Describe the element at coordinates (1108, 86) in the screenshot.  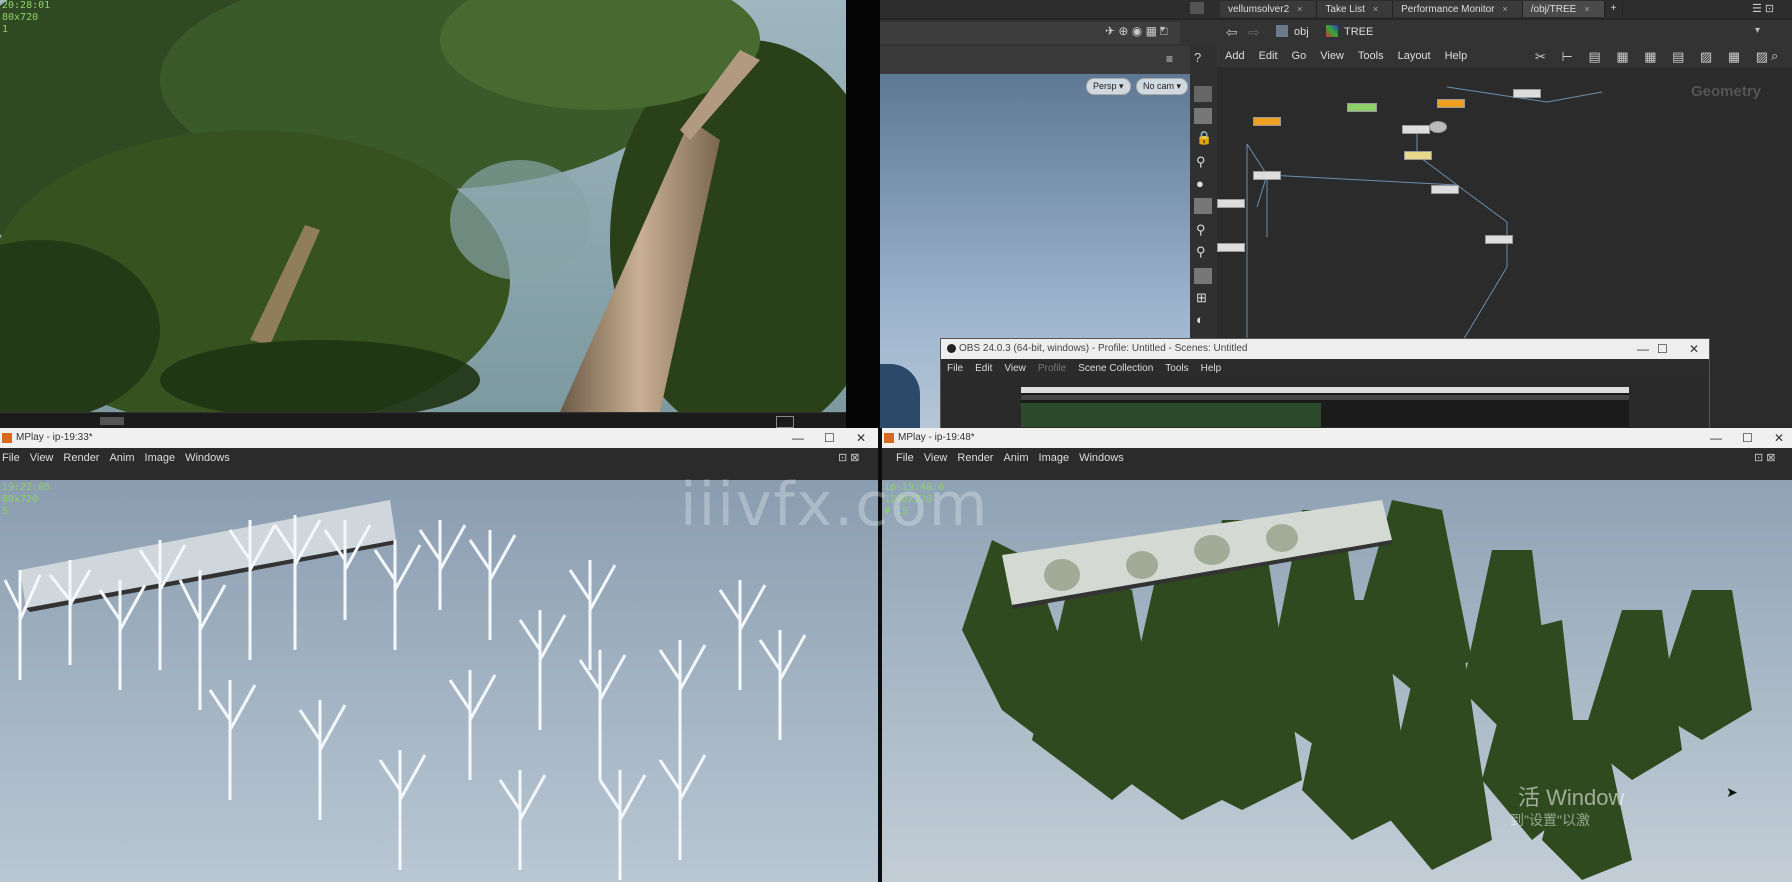
I see `persp-button: Persp ▾` at that location.